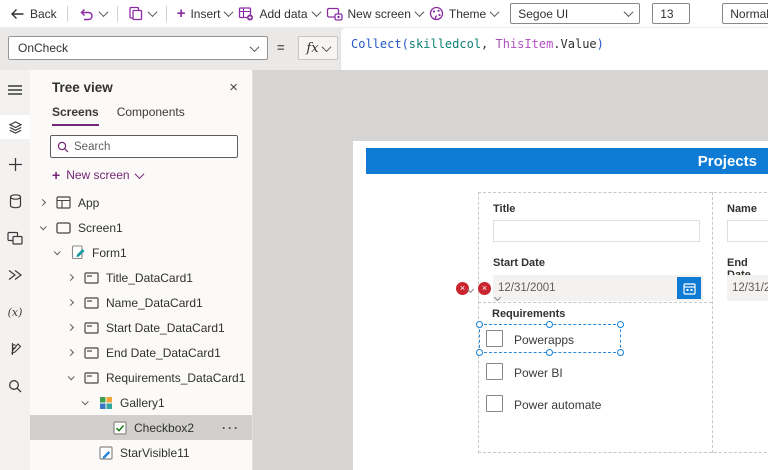 The image size is (768, 470). What do you see at coordinates (134, 146) in the screenshot?
I see `search-input` at bounding box center [134, 146].